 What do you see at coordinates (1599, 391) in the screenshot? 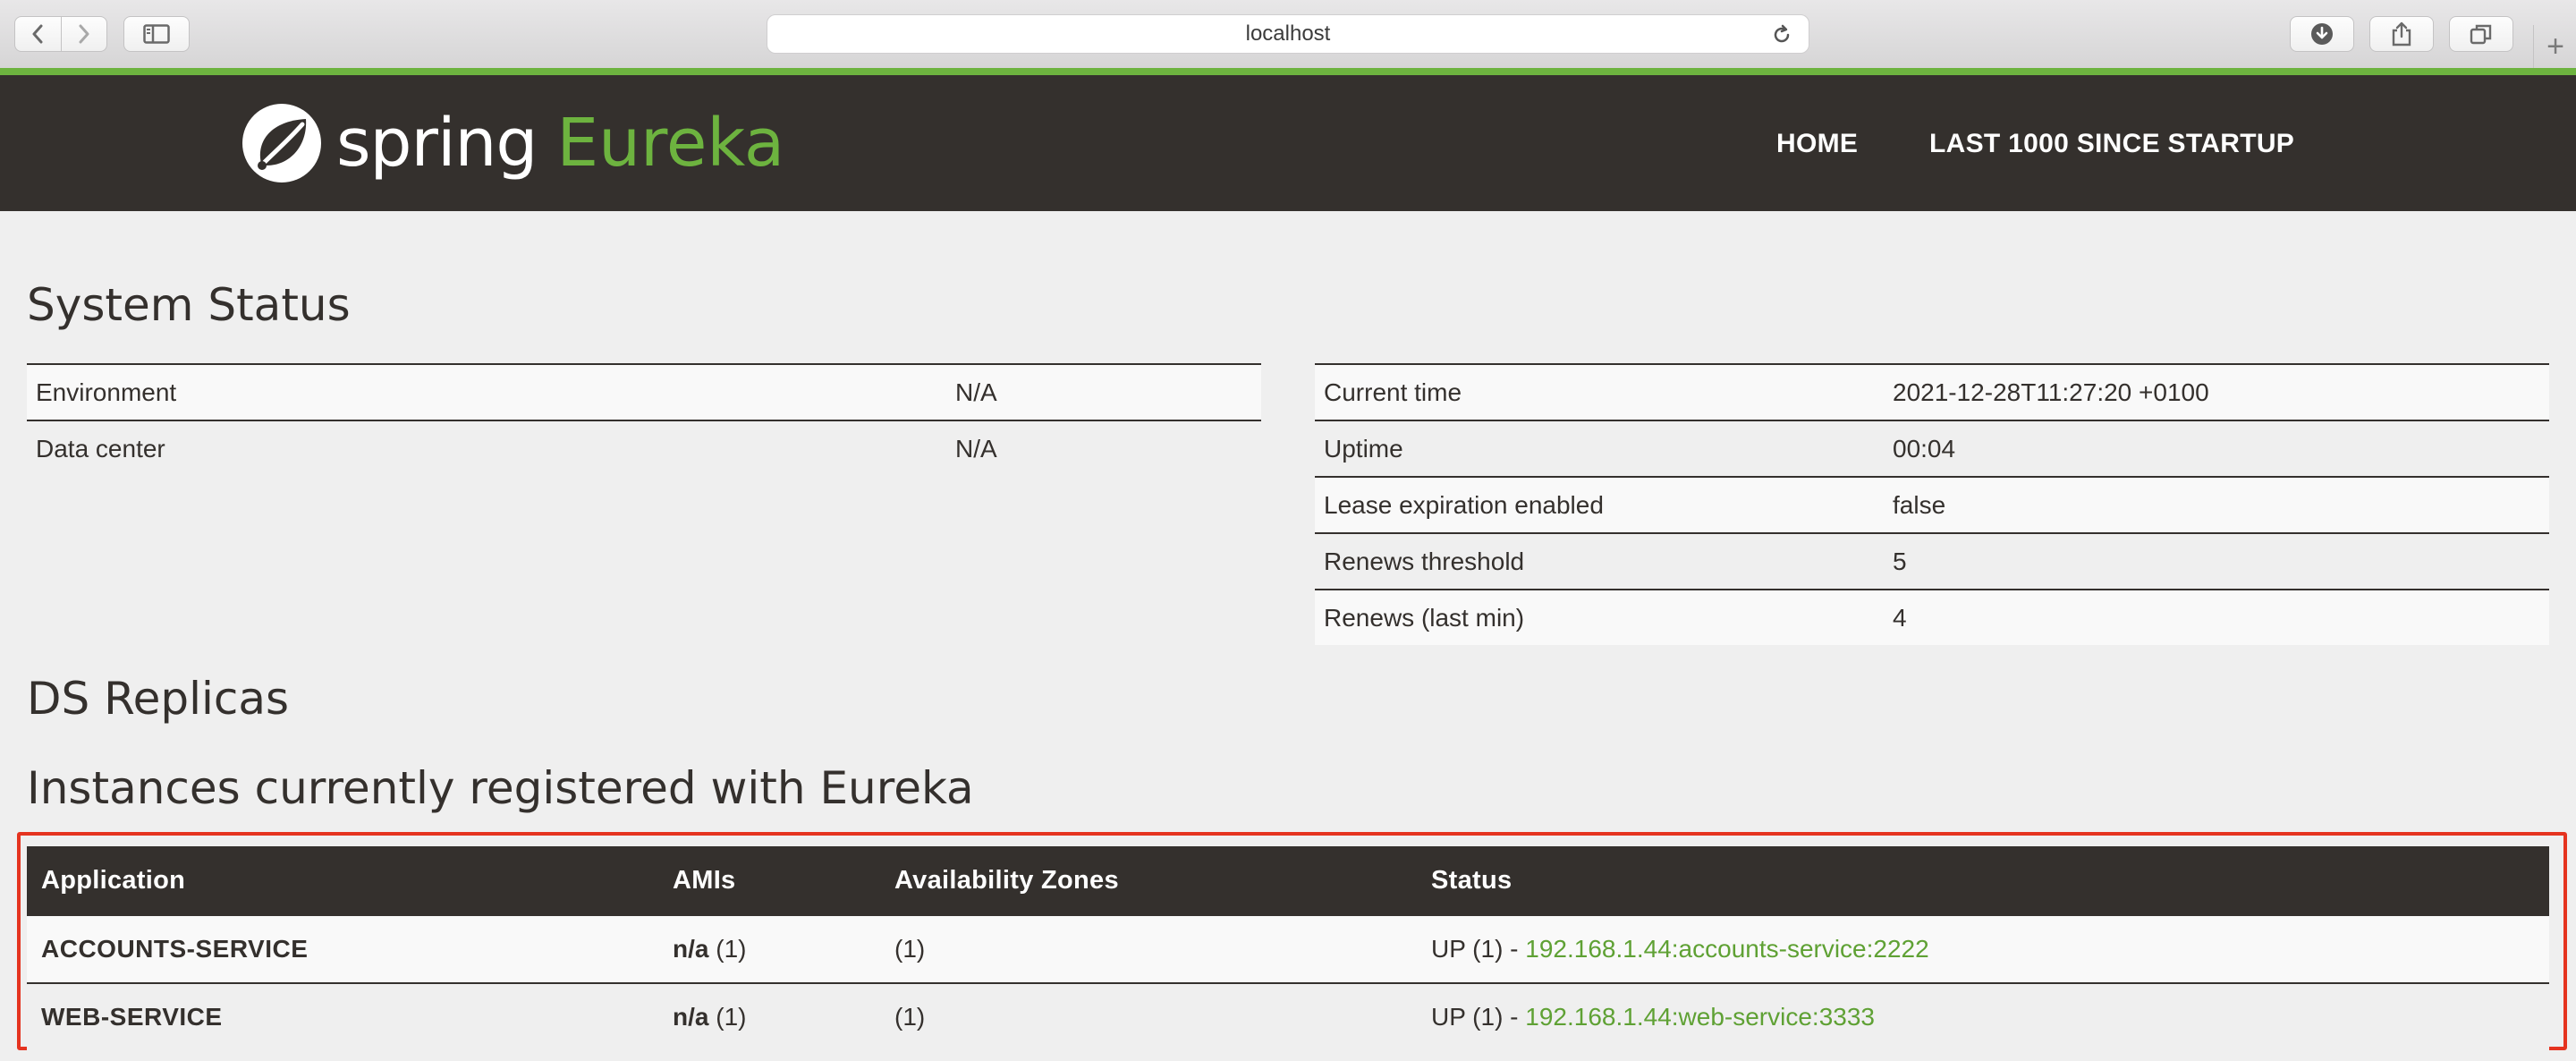
I see `table-key: Current time` at bounding box center [1599, 391].